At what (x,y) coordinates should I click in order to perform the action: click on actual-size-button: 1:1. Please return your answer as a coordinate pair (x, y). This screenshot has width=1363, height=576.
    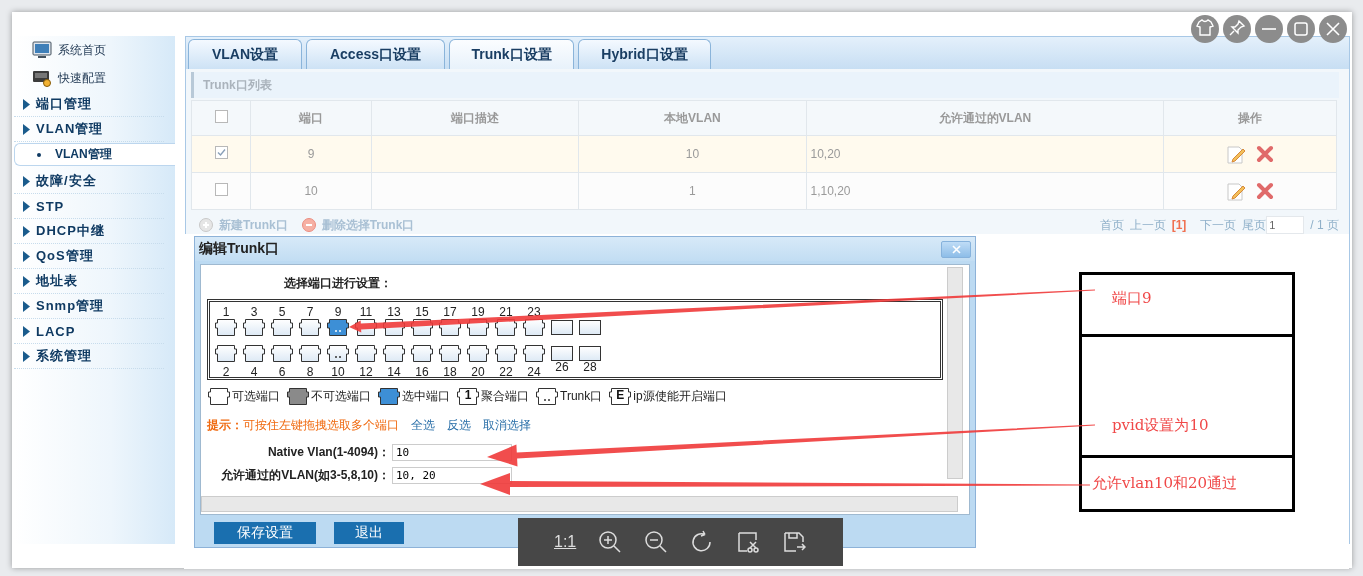
    Looking at the image, I should click on (565, 542).